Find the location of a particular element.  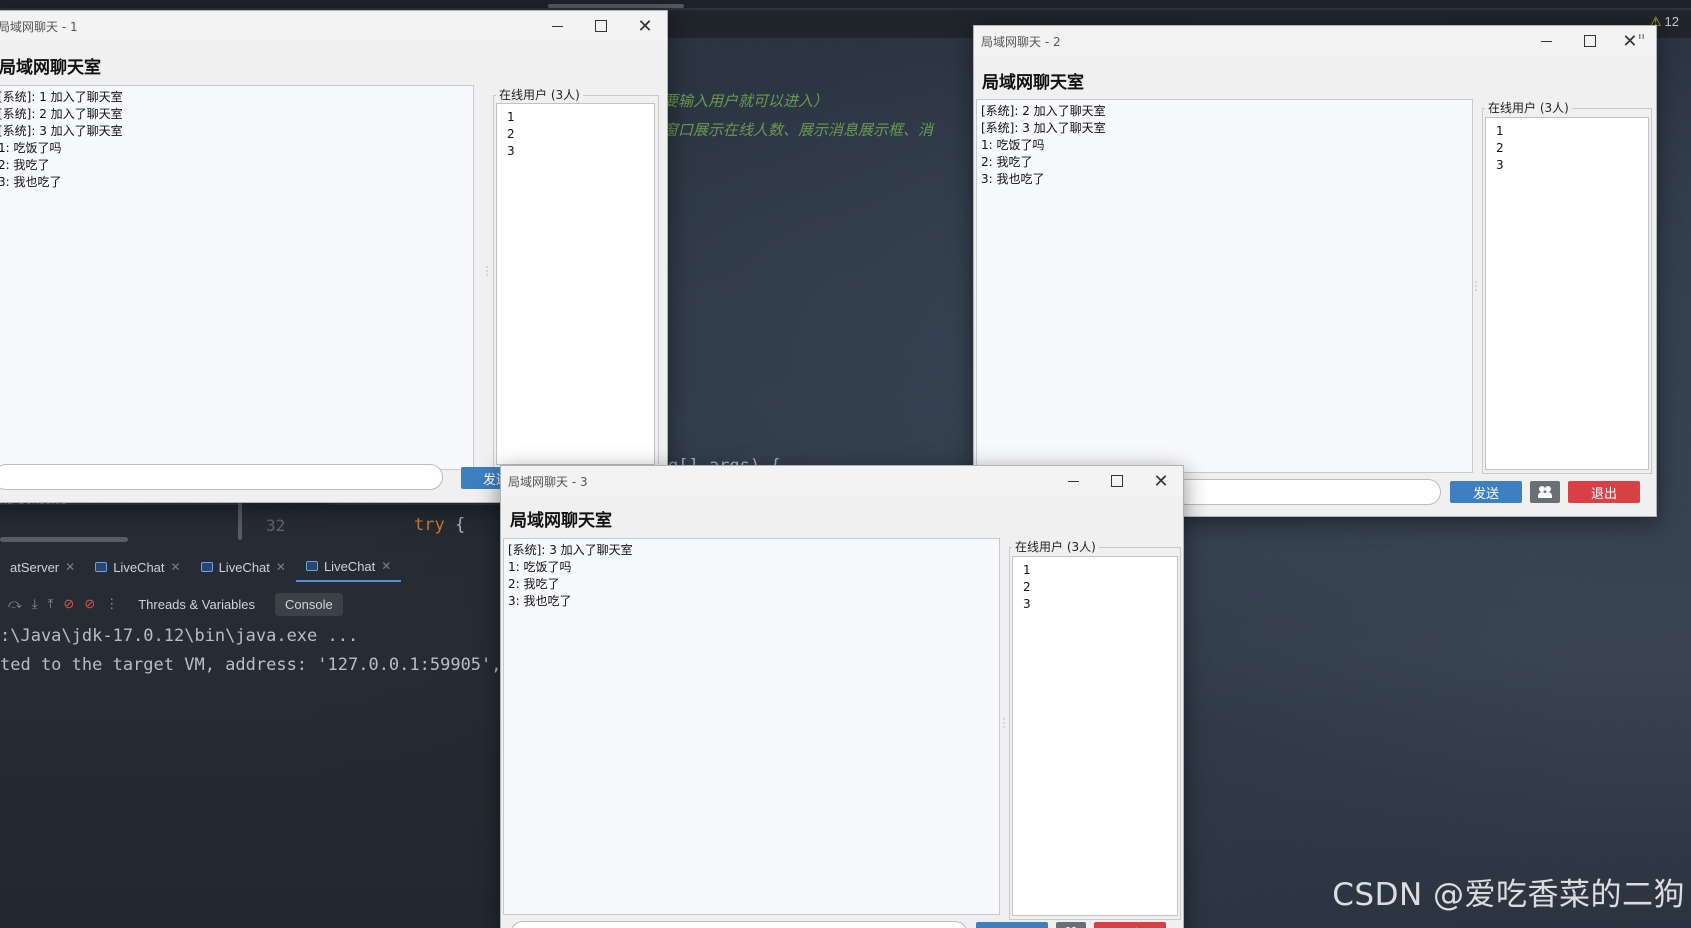

window-title: 局域网聊天 - 1 is located at coordinates (39, 26).